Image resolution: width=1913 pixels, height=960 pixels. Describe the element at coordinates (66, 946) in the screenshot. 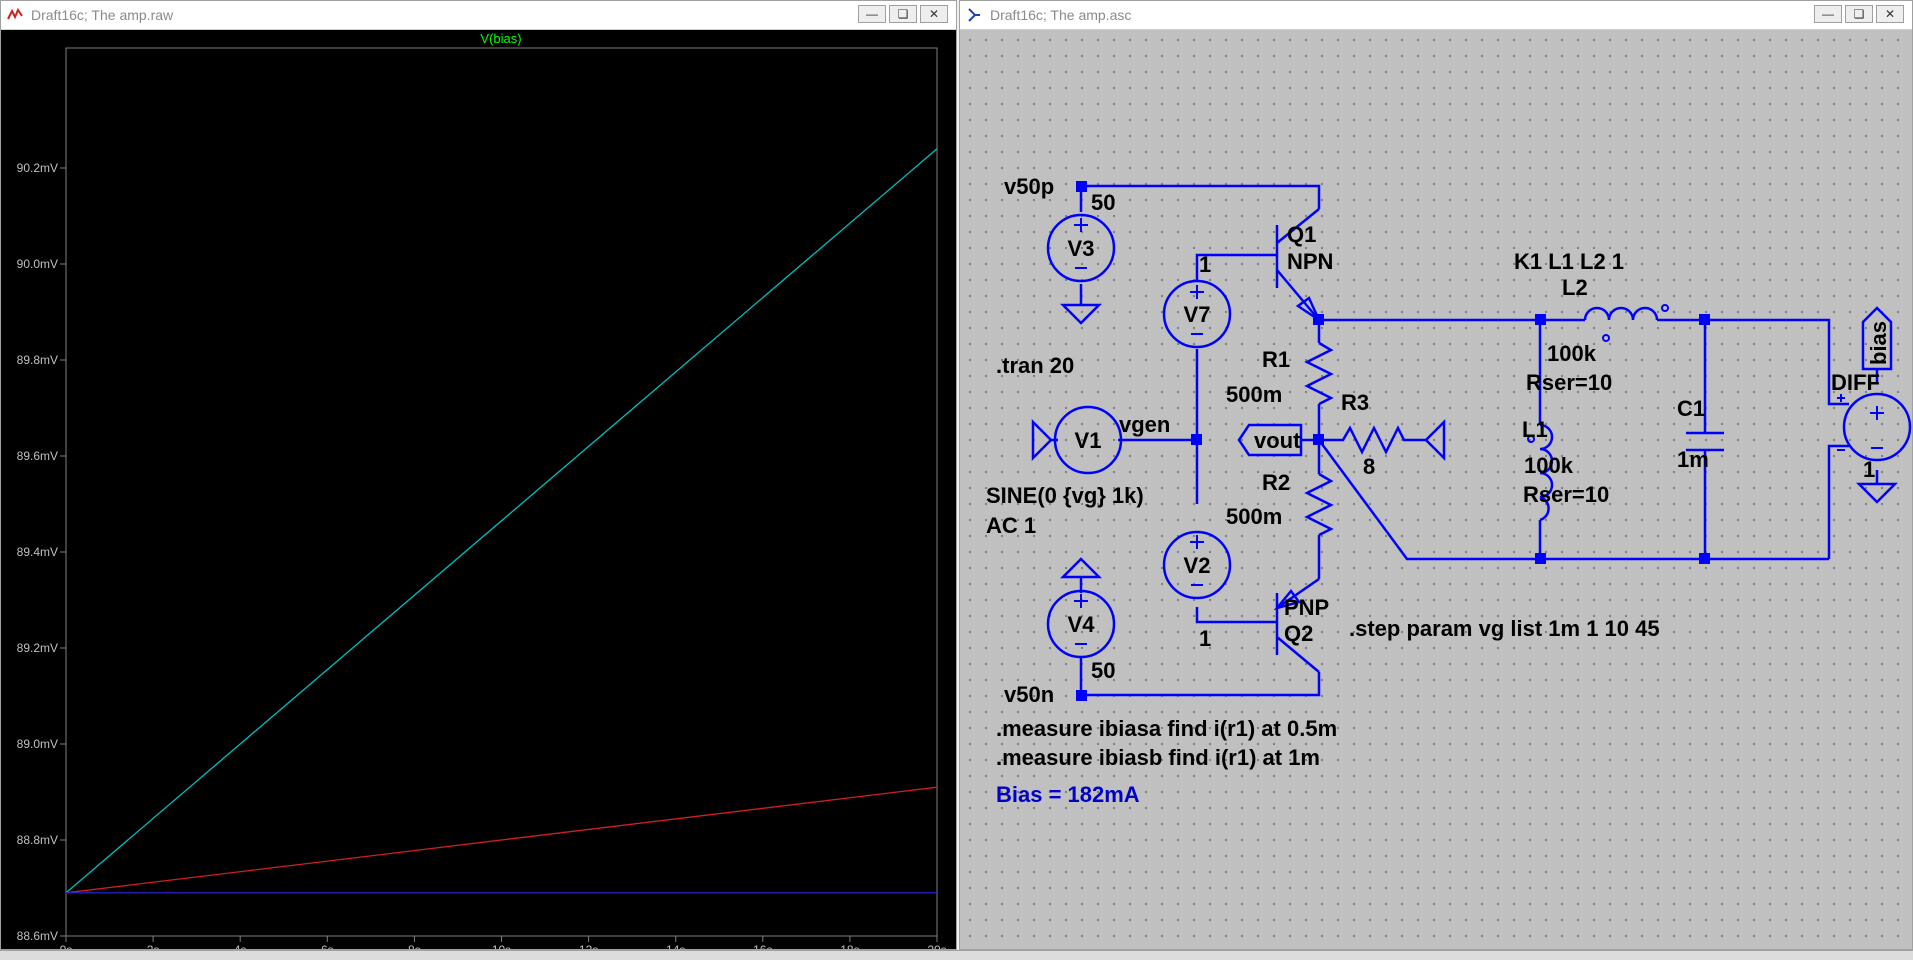

I see `x-tick-label: 0s` at that location.